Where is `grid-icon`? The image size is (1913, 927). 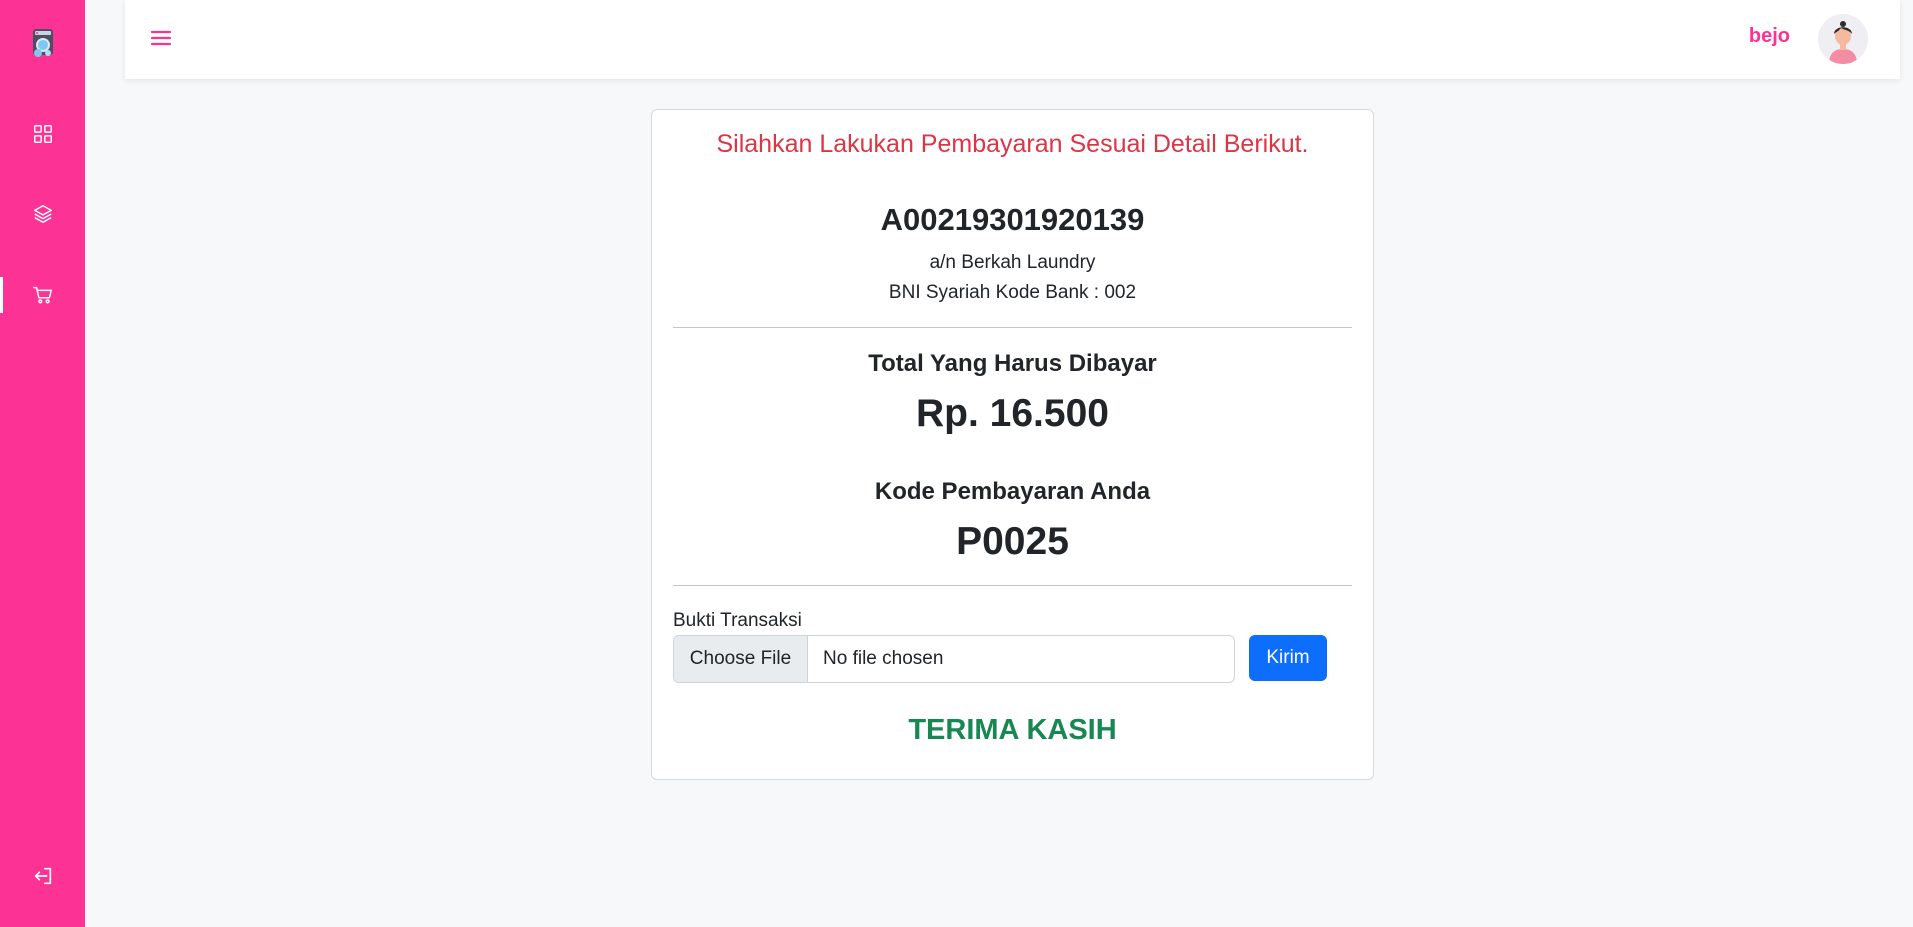
grid-icon is located at coordinates (42, 134).